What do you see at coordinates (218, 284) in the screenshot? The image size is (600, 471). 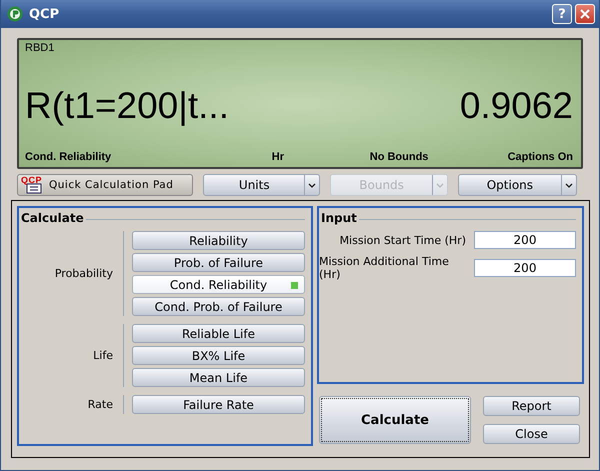 I see `calculation-button: Cond. Reliability` at bounding box center [218, 284].